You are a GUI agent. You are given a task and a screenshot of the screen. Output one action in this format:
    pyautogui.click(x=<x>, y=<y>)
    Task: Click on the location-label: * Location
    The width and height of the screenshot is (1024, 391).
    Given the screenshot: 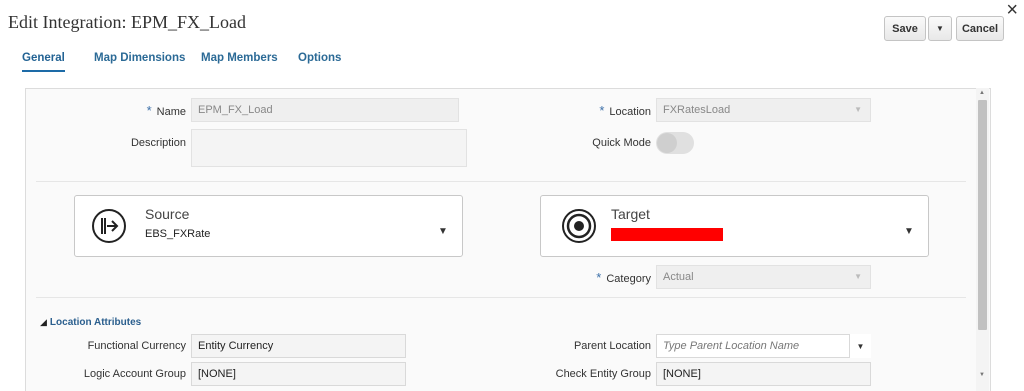 What is the action you would take?
    pyautogui.click(x=625, y=110)
    